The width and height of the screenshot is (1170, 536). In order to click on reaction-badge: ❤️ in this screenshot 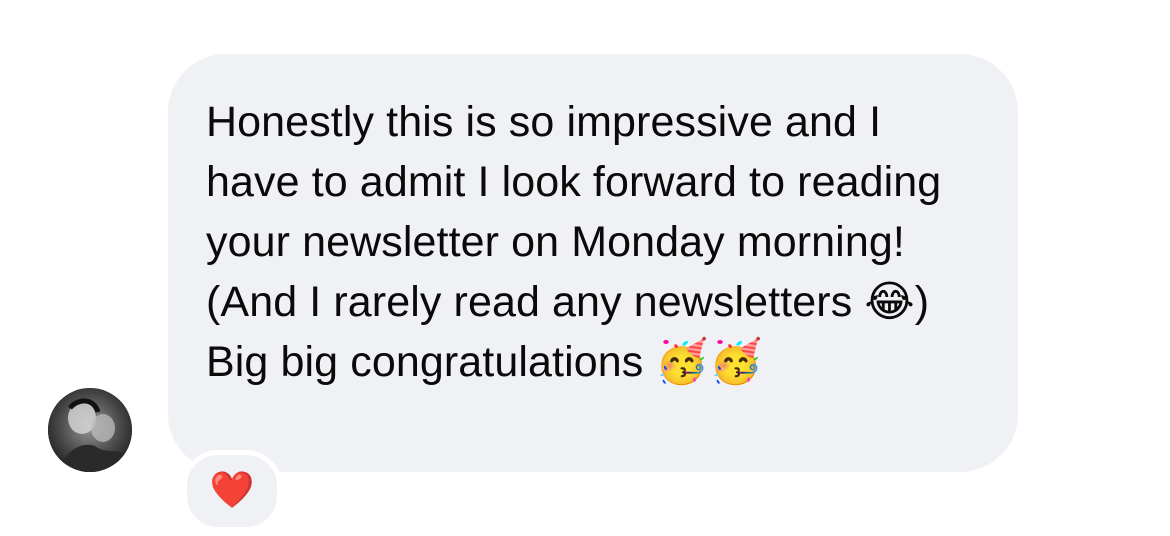, I will do `click(232, 491)`.